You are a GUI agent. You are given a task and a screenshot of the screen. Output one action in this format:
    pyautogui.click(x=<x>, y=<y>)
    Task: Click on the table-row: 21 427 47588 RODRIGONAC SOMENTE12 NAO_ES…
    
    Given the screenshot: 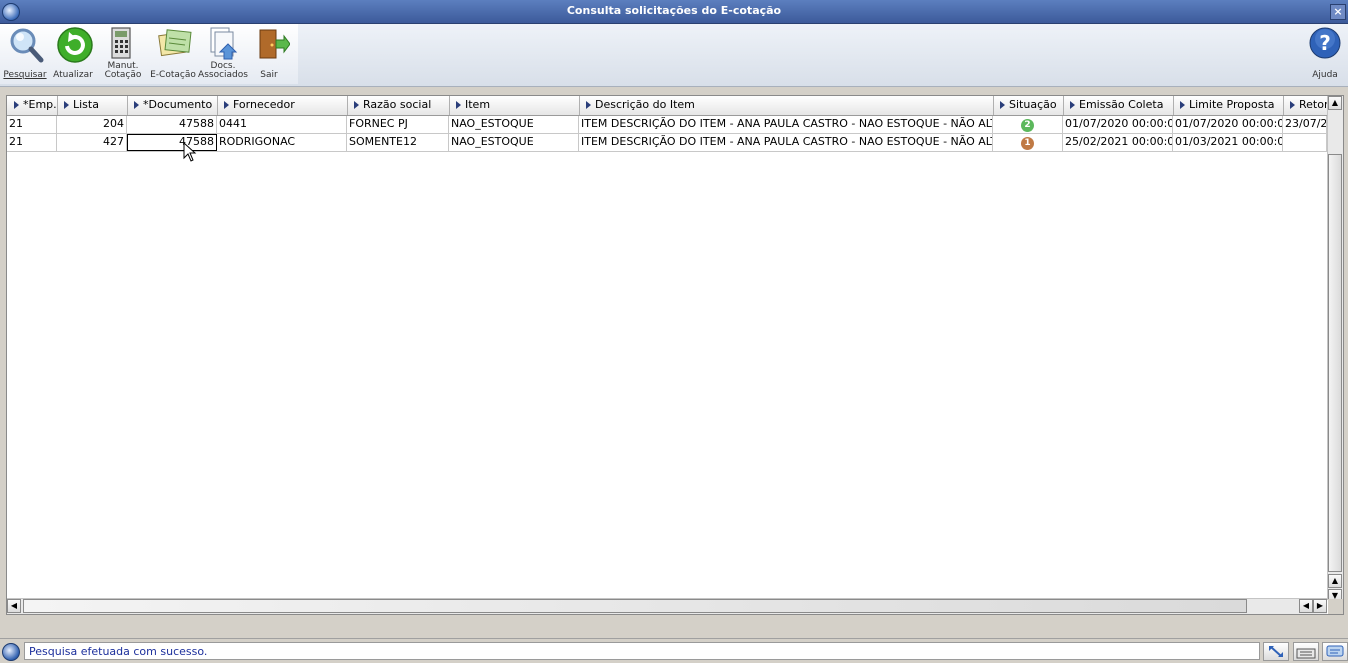 What is the action you would take?
    pyautogui.click(x=667, y=143)
    